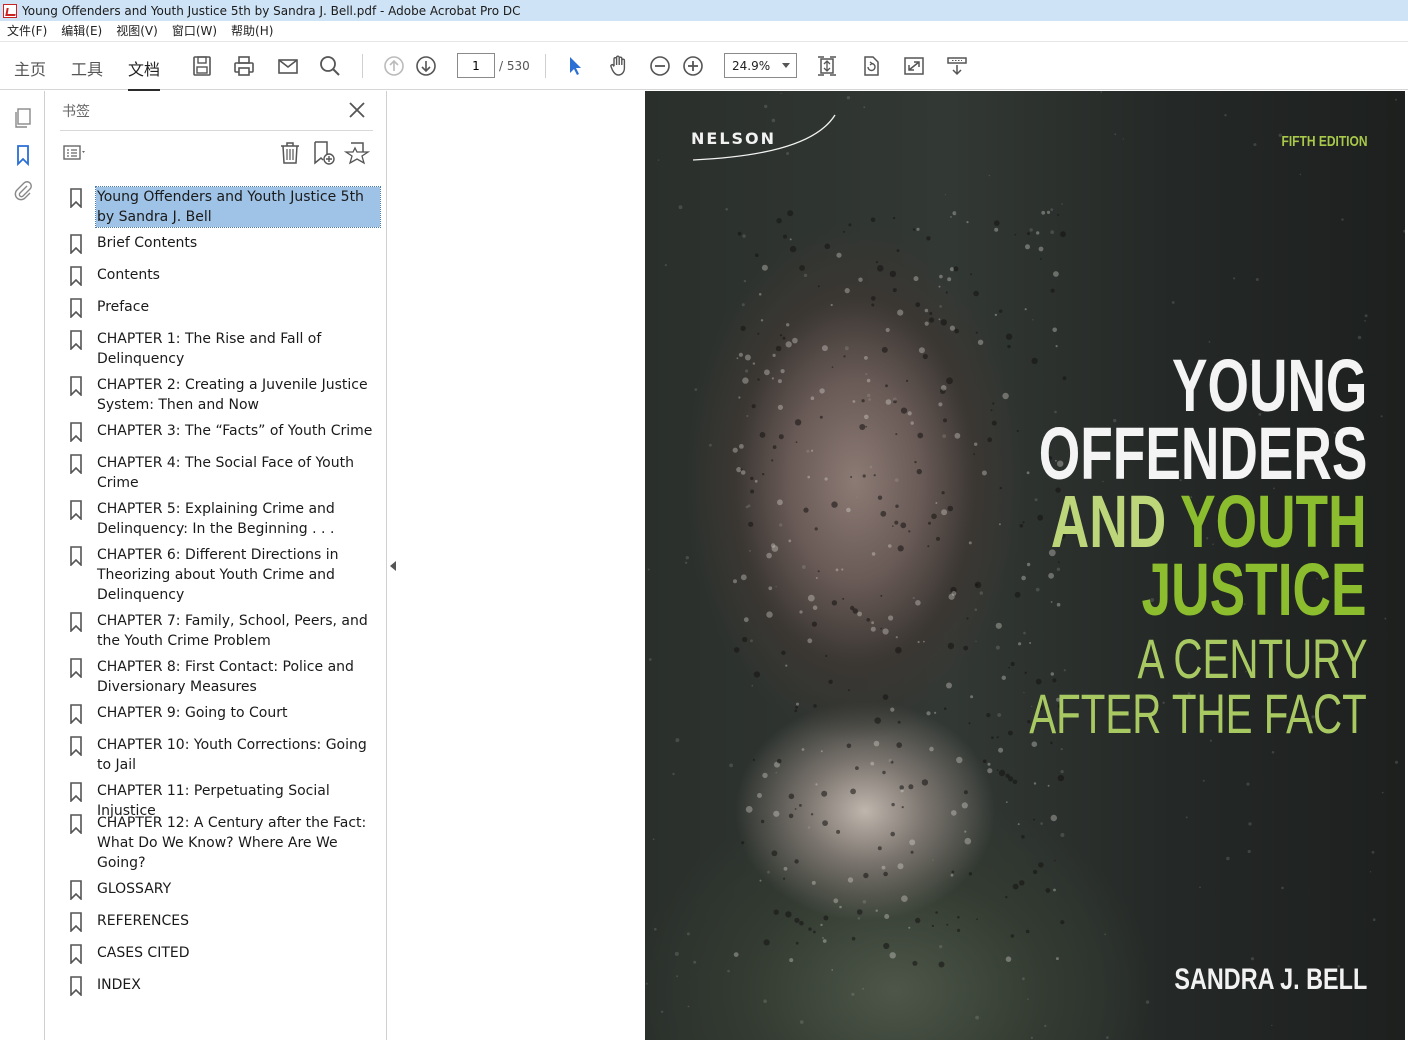 This screenshot has height=1040, width=1408. What do you see at coordinates (252, 31) in the screenshot?
I see `menu-help: 帮助(H)` at bounding box center [252, 31].